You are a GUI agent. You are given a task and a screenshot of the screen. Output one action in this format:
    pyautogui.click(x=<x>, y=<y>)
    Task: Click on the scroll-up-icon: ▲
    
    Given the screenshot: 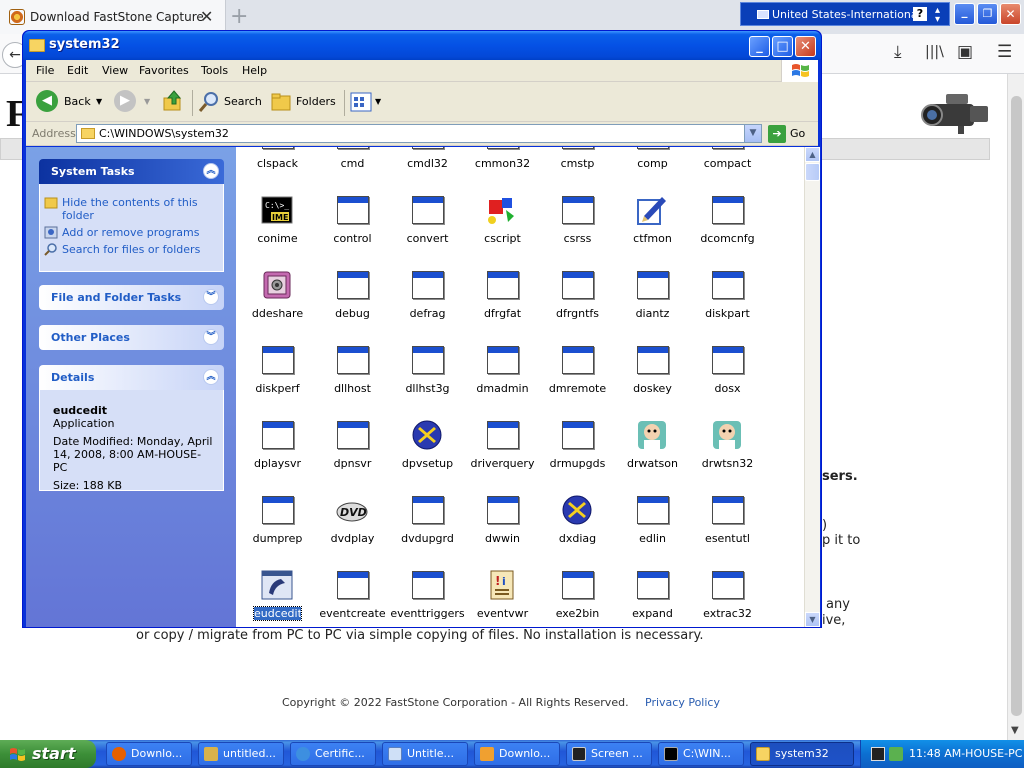 What is the action you would take?
    pyautogui.click(x=812, y=154)
    